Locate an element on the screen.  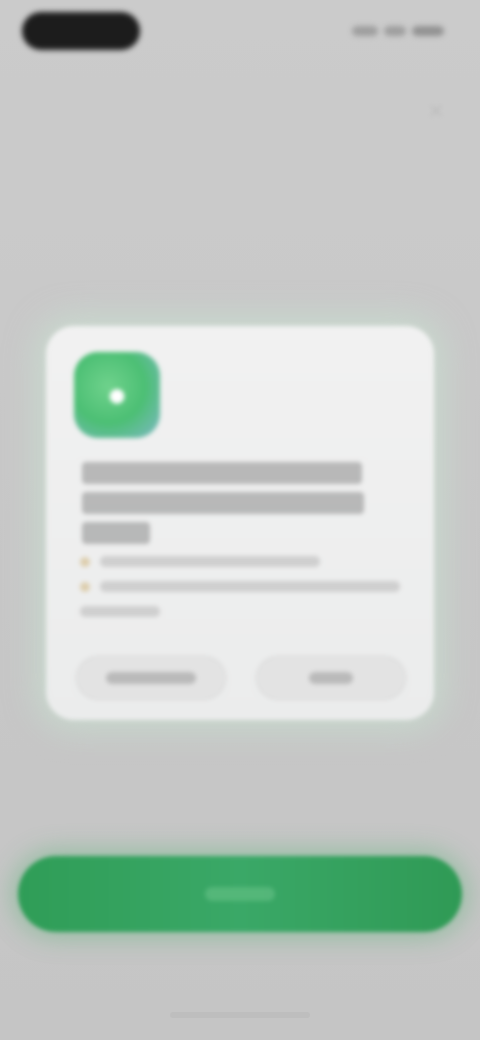
dialog-description is located at coordinates (245, 593).